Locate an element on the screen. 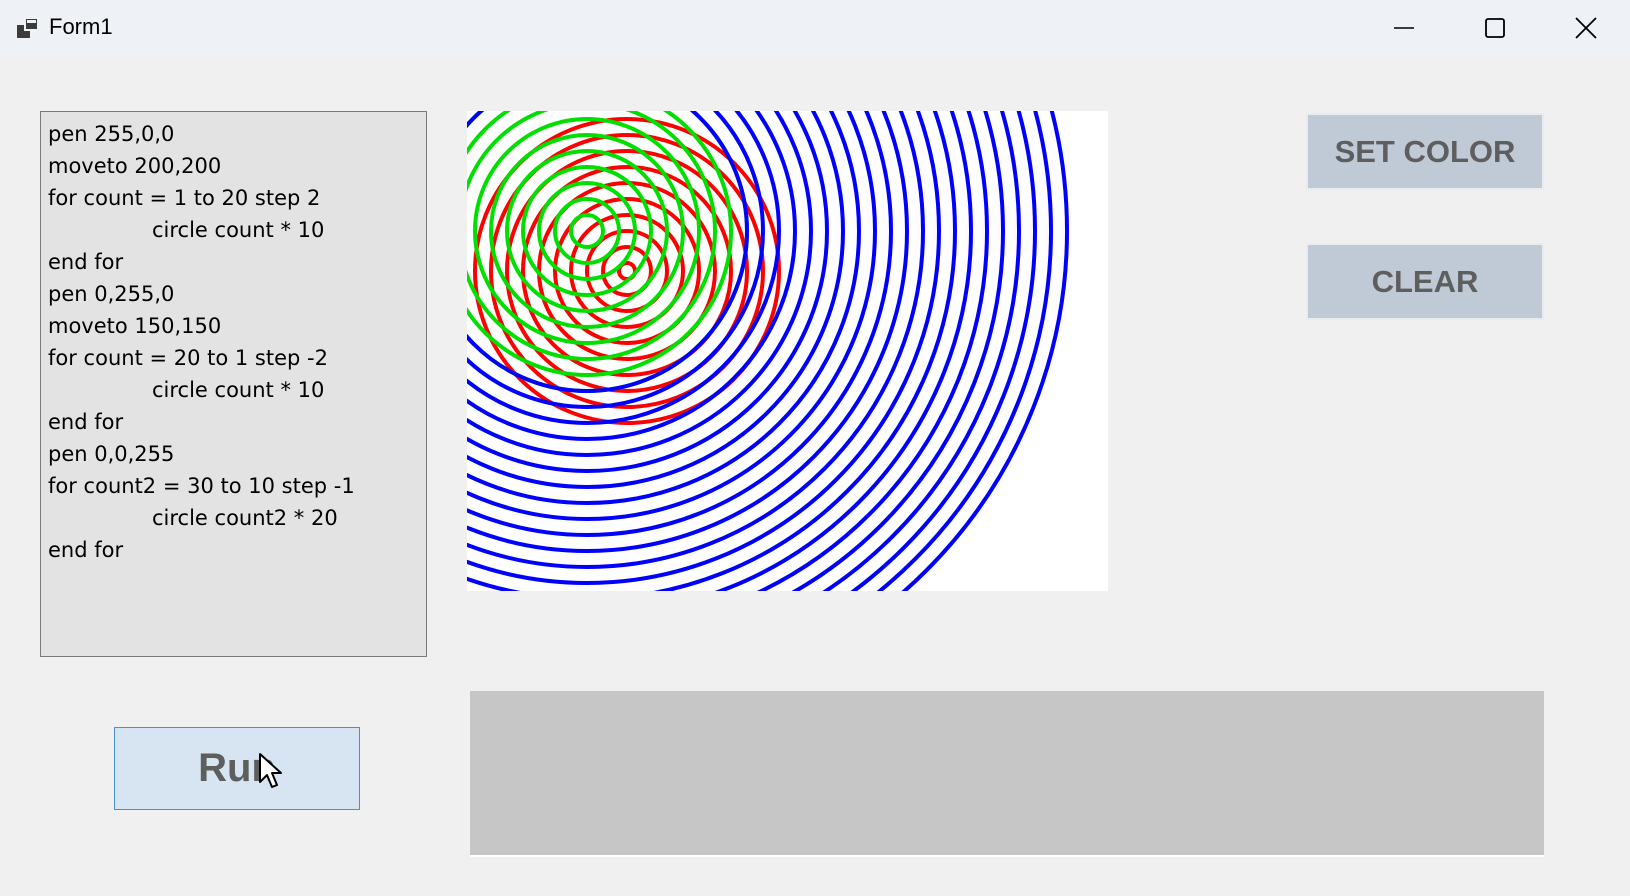 The image size is (1630, 896). clear-button: CLEAR is located at coordinates (1425, 281).